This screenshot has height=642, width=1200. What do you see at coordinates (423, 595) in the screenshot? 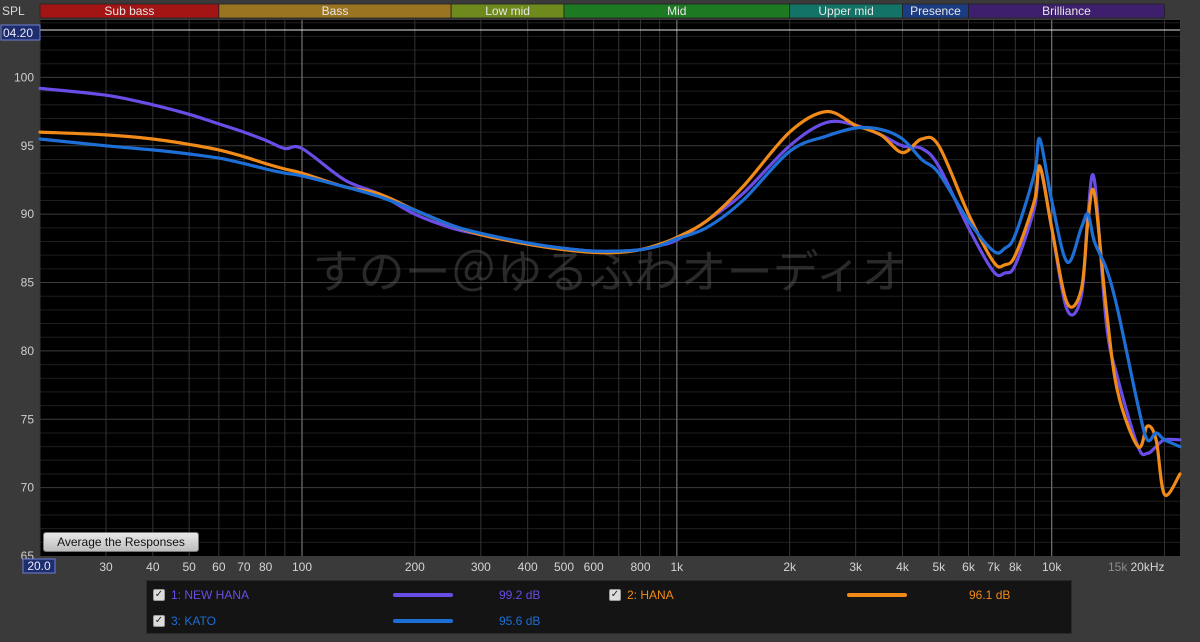
I see `legend-swatch-new-hana` at bounding box center [423, 595].